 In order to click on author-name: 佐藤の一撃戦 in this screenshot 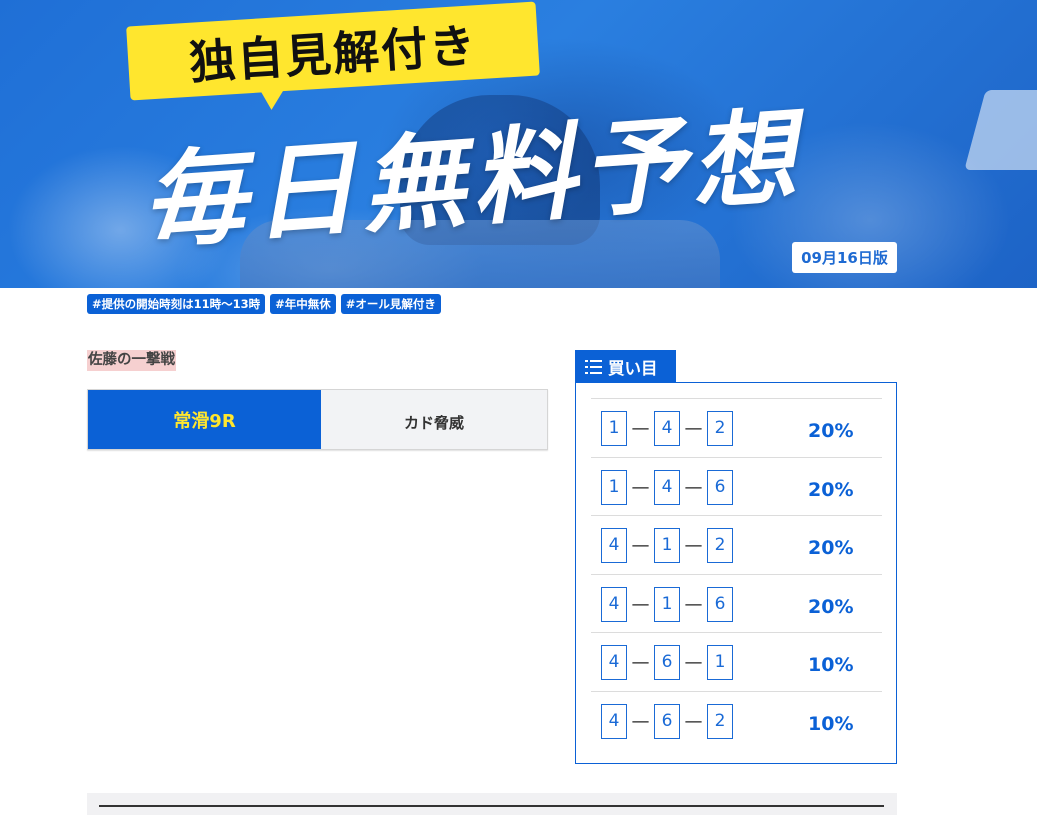, I will do `click(131, 360)`.